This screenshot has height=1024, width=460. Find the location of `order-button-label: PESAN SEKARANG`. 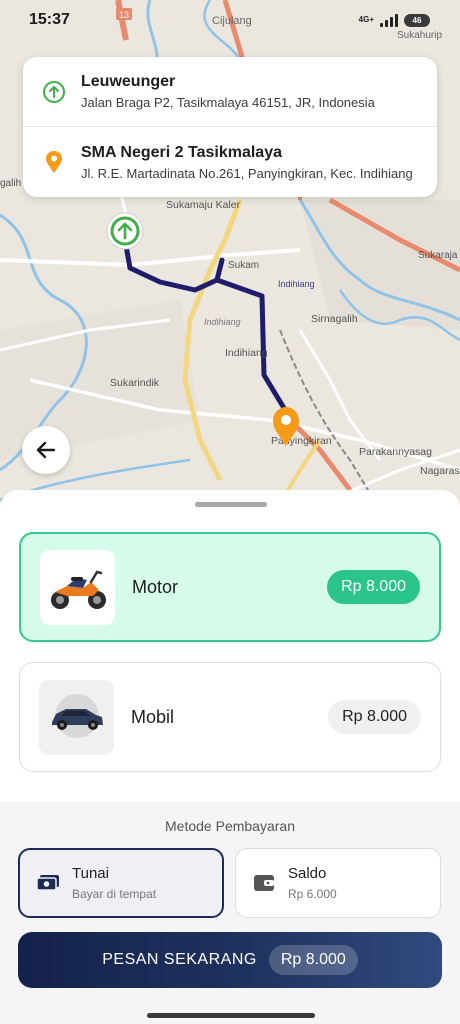

order-button-label: PESAN SEKARANG is located at coordinates (179, 959).